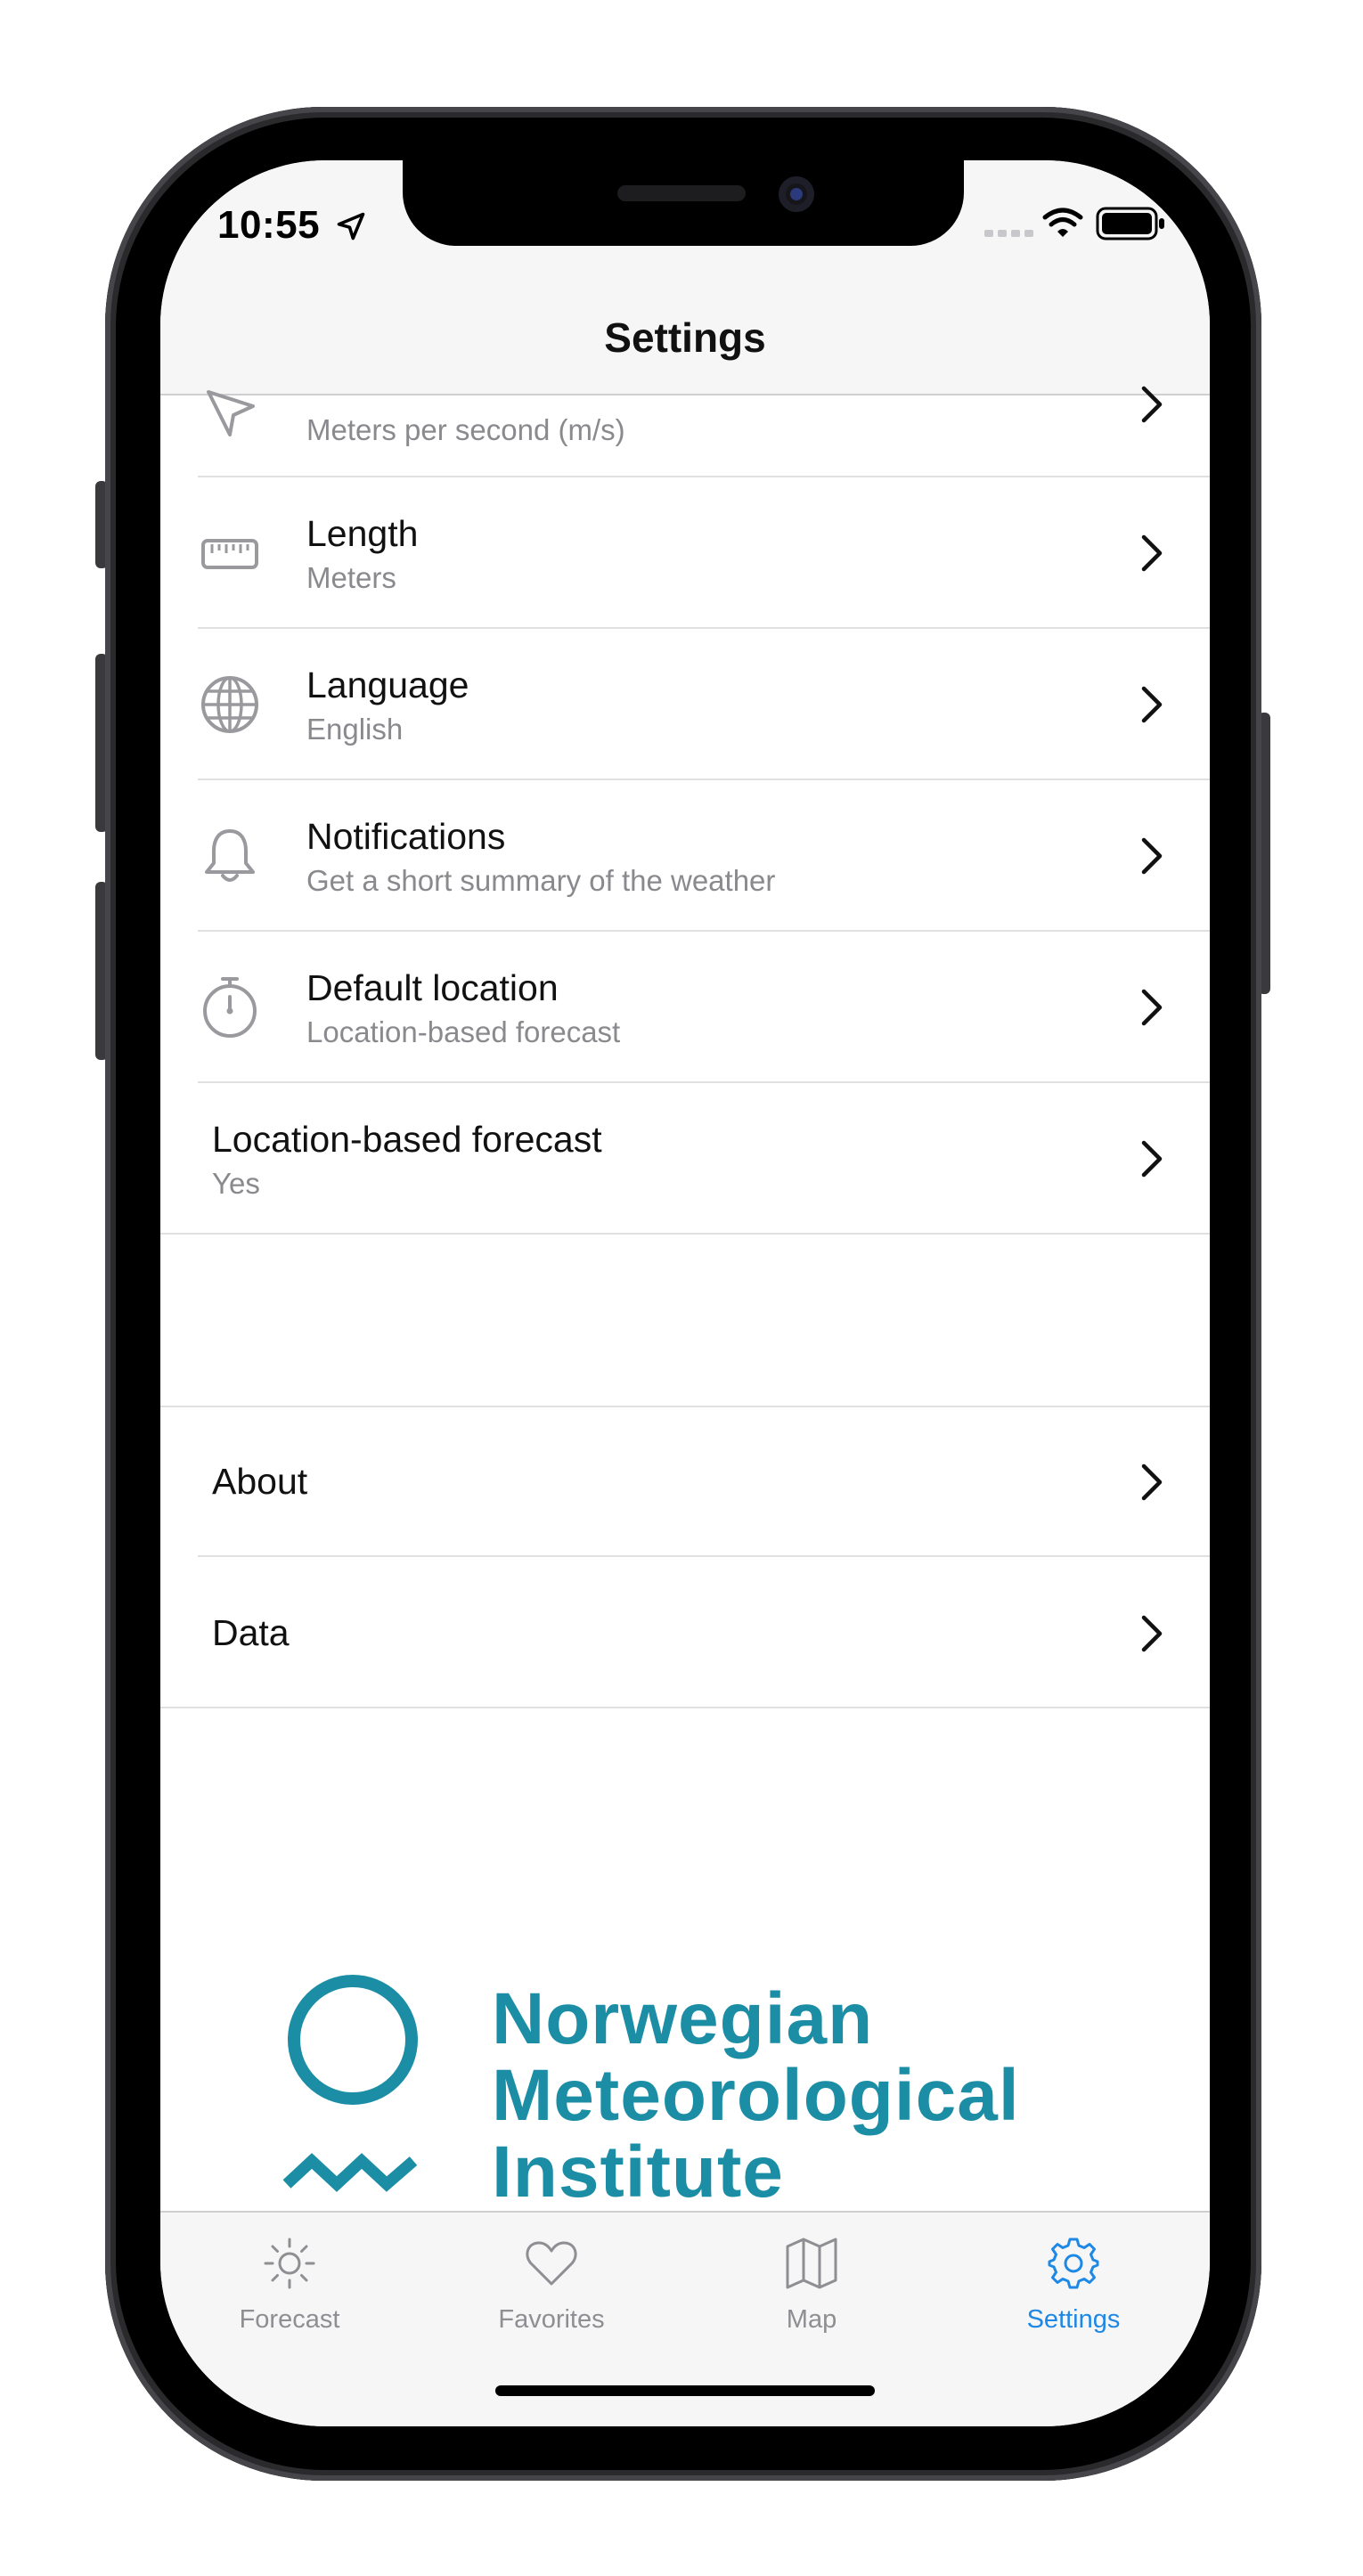  Describe the element at coordinates (289, 2319) in the screenshot. I see `tab-label: Forecast` at that location.